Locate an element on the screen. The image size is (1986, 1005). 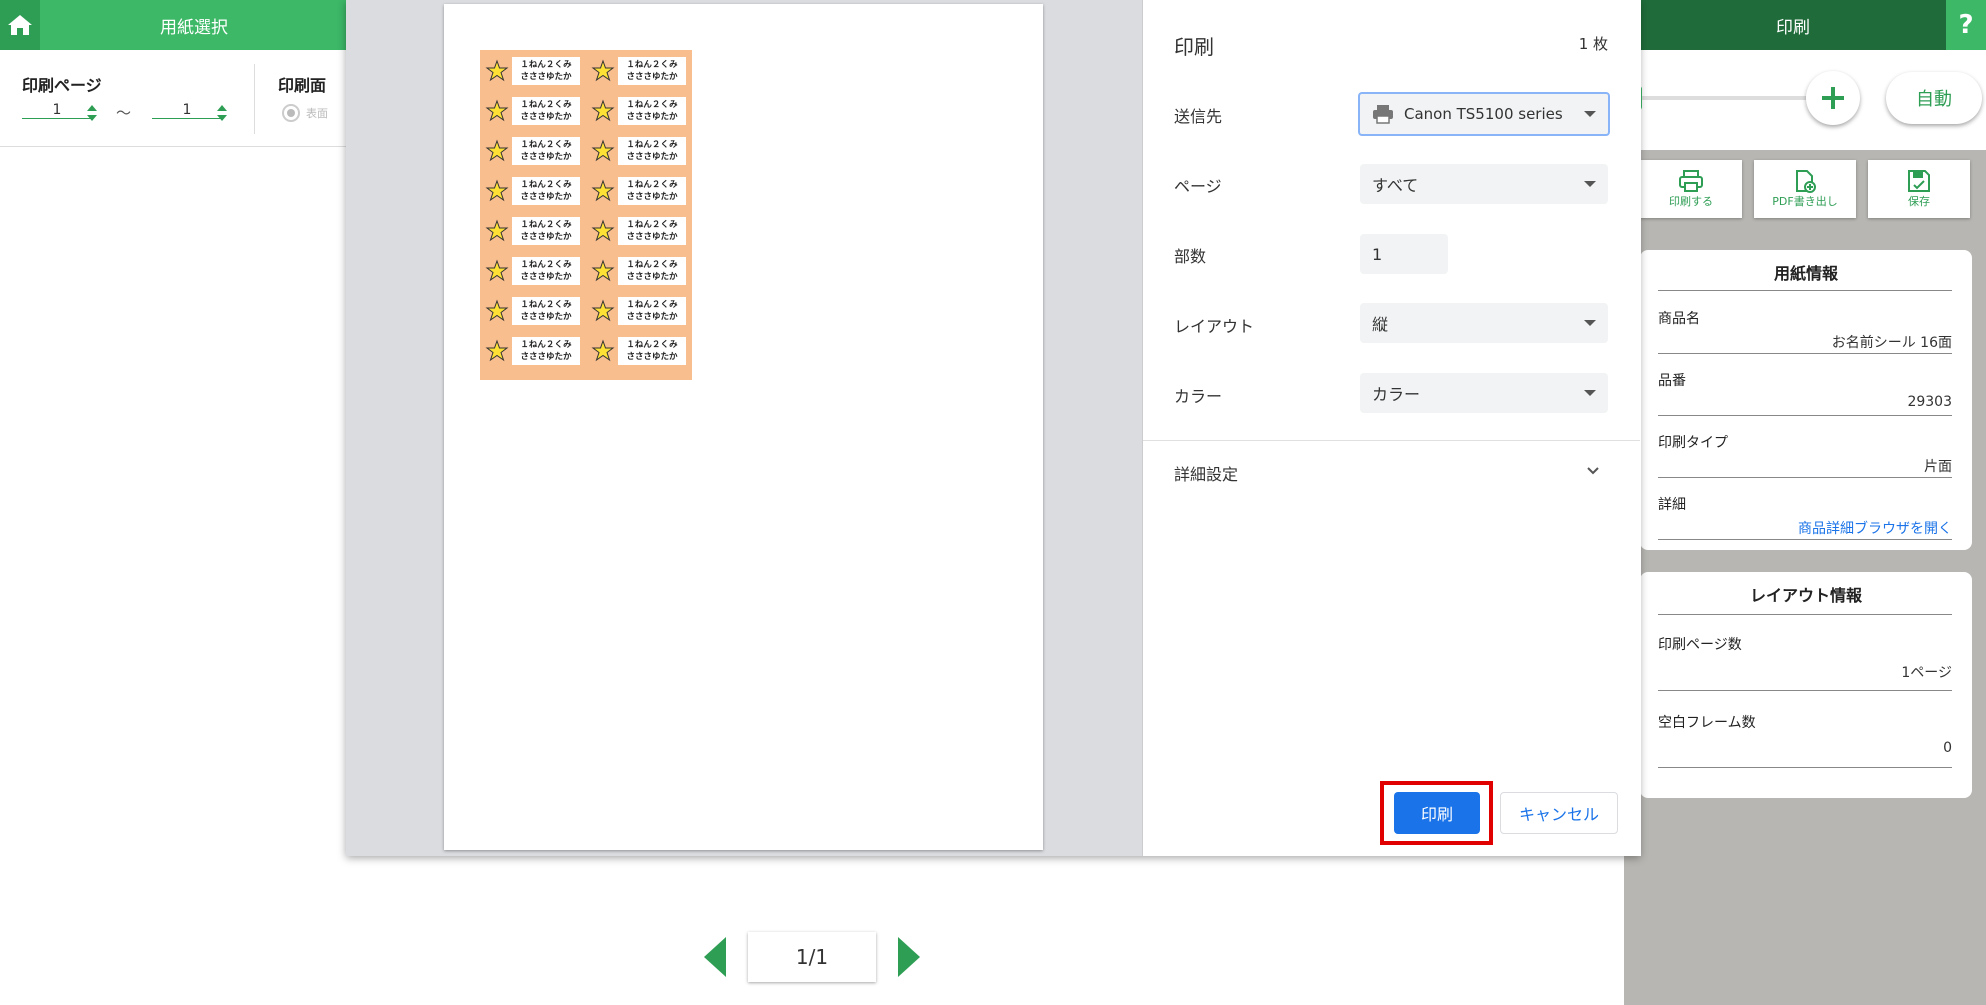
layout-select: 縦 is located at coordinates (1484, 323).